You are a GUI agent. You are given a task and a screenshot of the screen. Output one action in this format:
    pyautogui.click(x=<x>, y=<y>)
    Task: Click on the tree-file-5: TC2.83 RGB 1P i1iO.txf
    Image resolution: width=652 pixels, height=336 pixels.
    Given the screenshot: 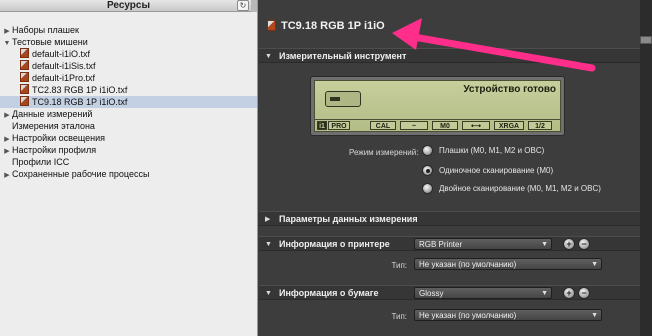 What is the action you would take?
    pyautogui.click(x=63, y=90)
    